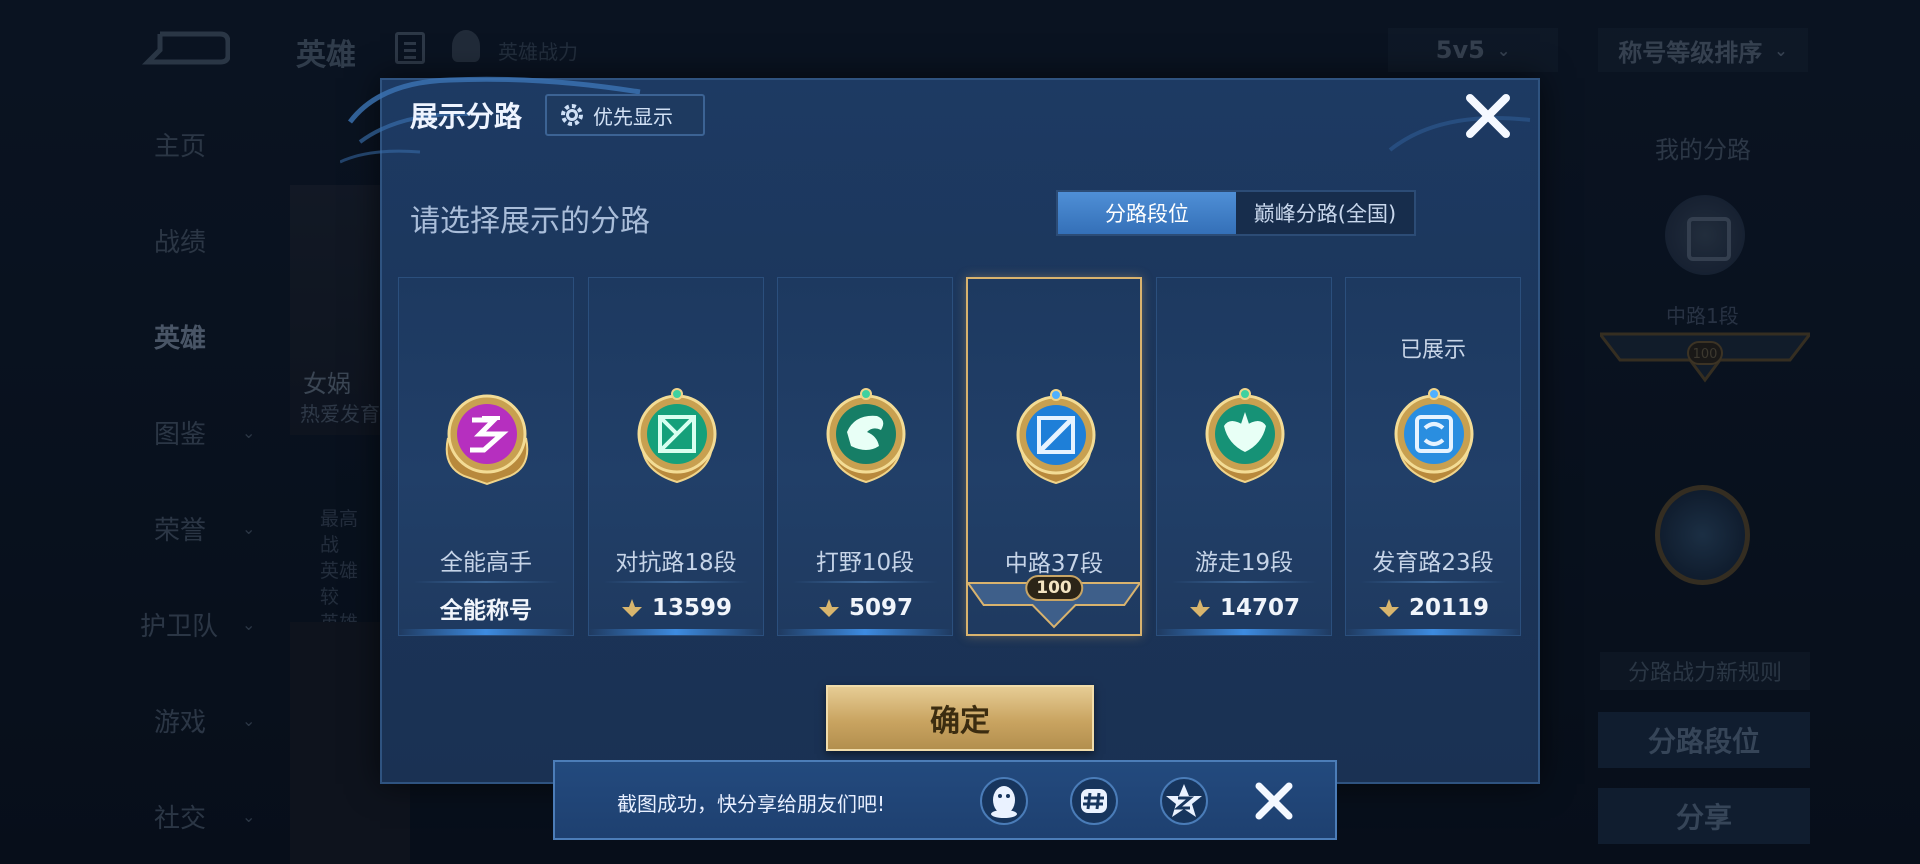  I want to click on toast-message: 截图成功，快分享给朋友们吧!, so click(751, 804).